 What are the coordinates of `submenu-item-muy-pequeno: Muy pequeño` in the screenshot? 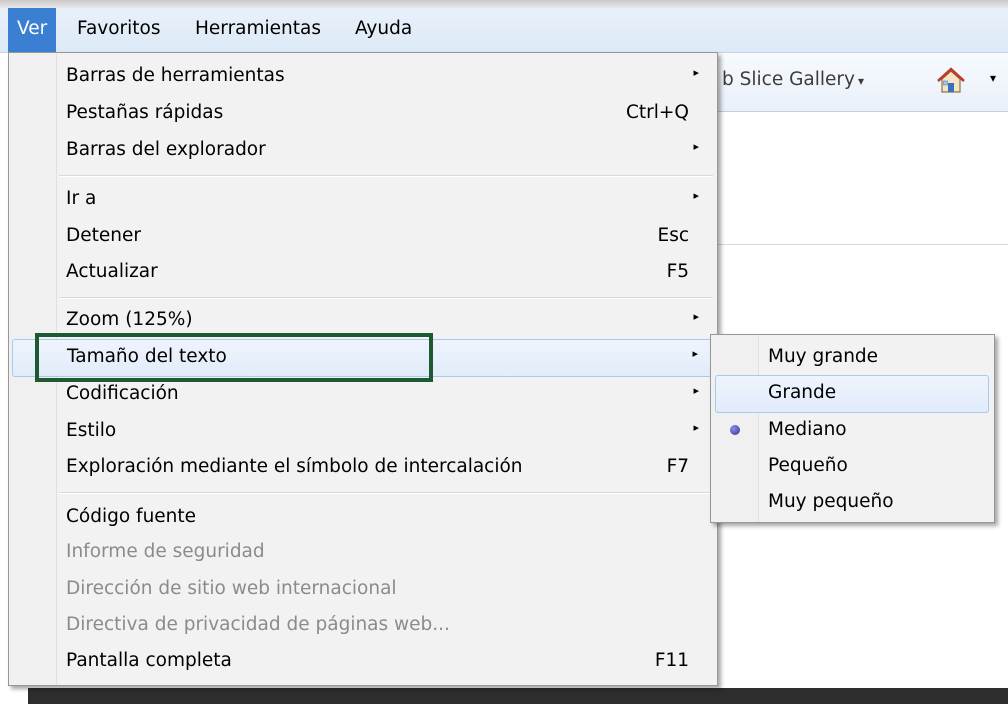 It's located at (852, 503).